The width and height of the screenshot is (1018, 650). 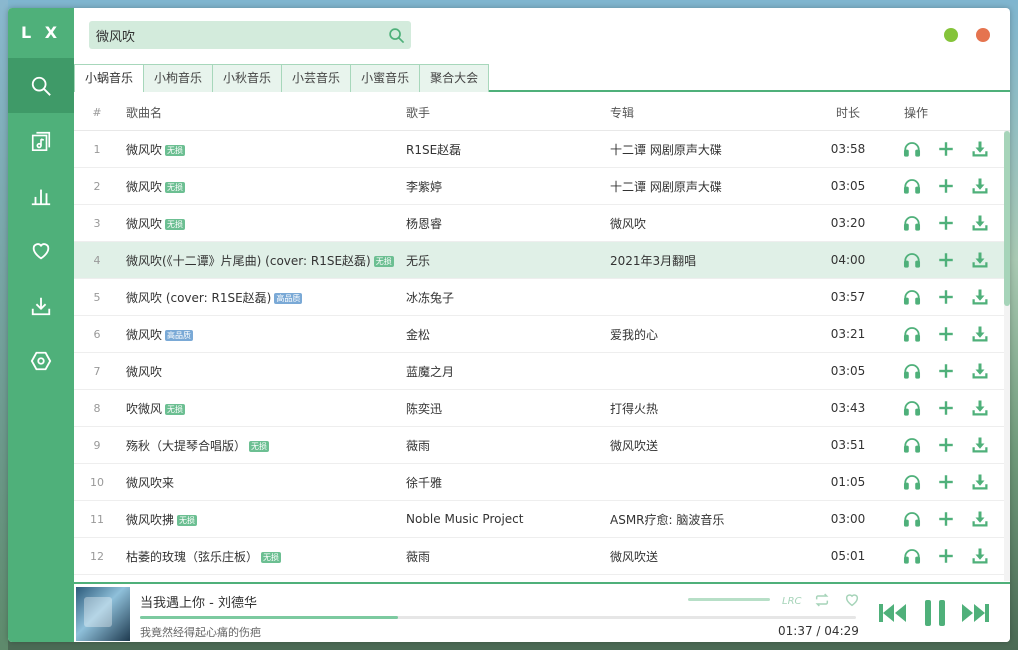 I want to click on table-row: 10 微风吹来 徐千雅 01:05, so click(x=539, y=482).